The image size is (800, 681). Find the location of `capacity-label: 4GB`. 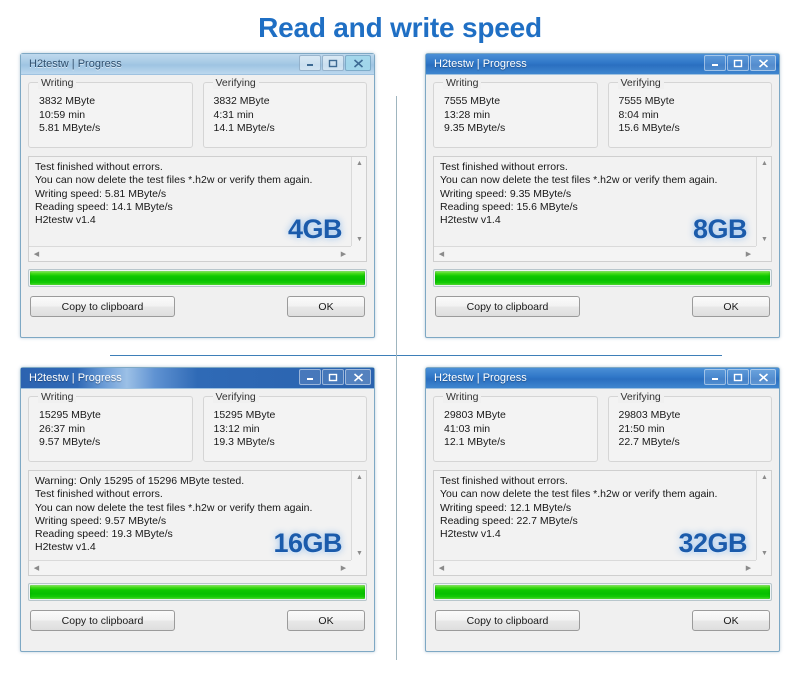

capacity-label: 4GB is located at coordinates (315, 229).